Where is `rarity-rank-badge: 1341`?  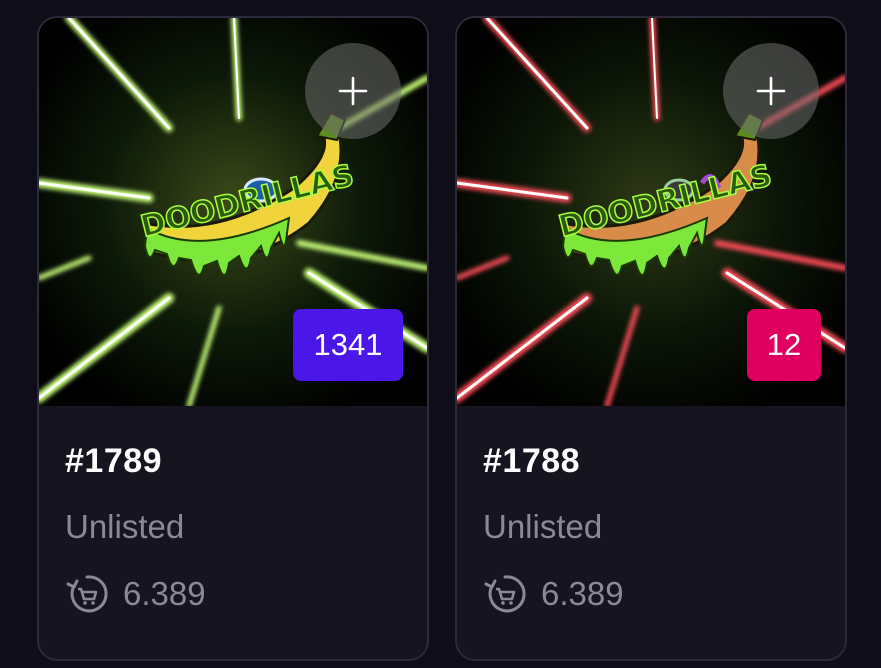 rarity-rank-badge: 1341 is located at coordinates (348, 345).